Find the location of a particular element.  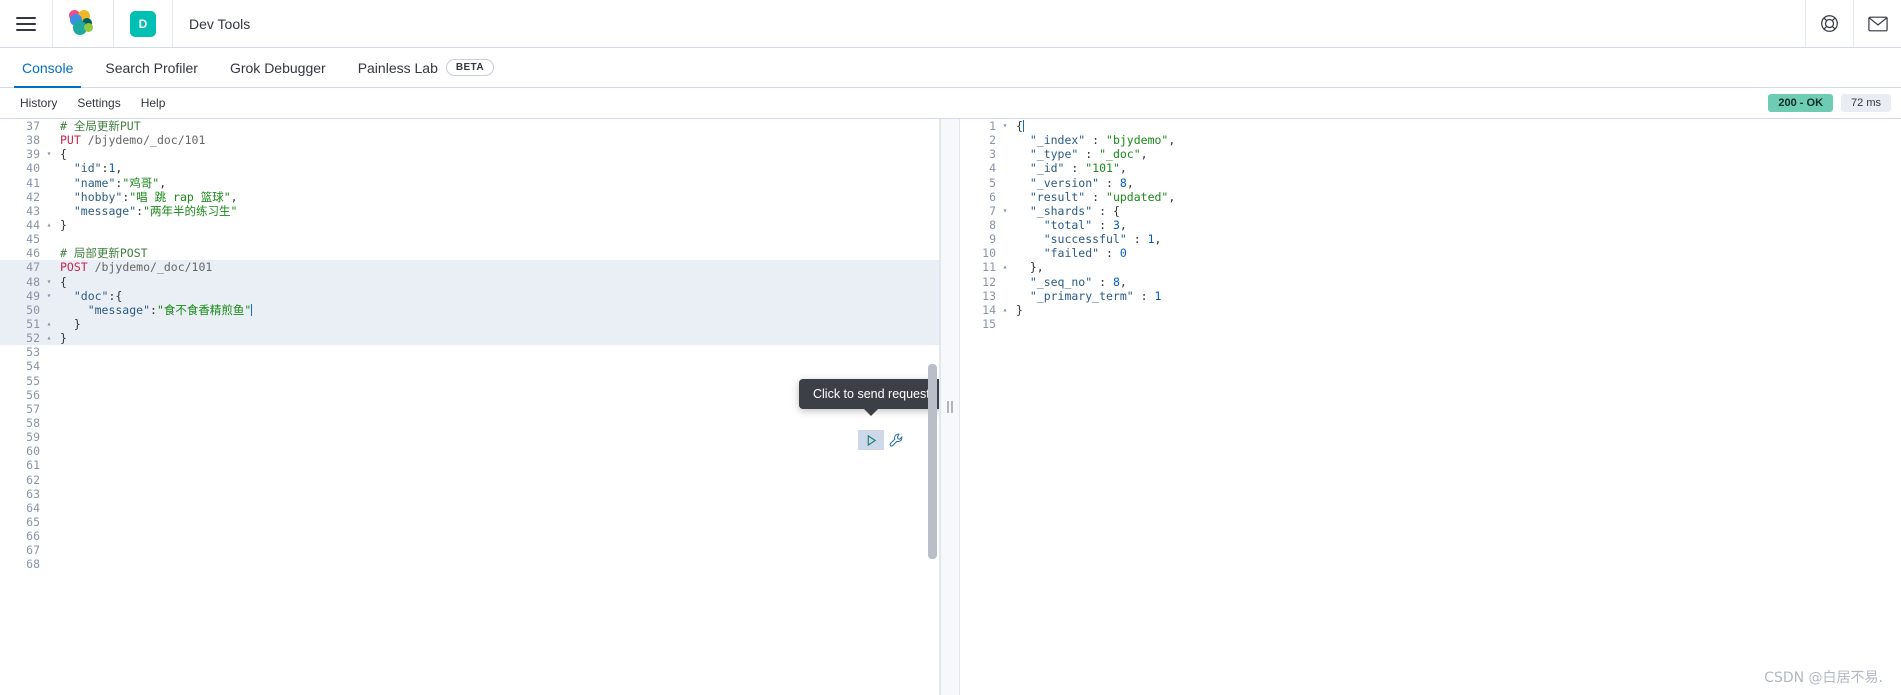

notifications-button is located at coordinates (1877, 23).